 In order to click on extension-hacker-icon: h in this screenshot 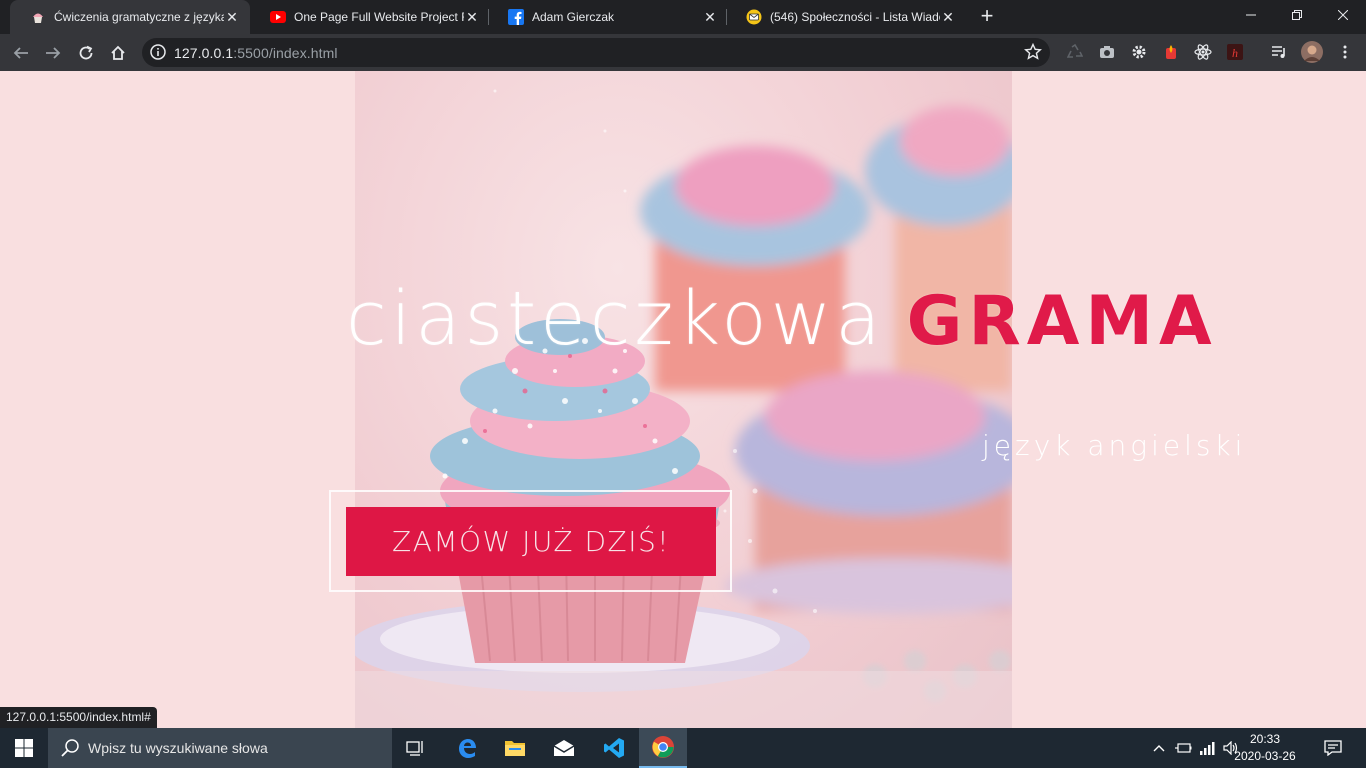, I will do `click(1235, 52)`.